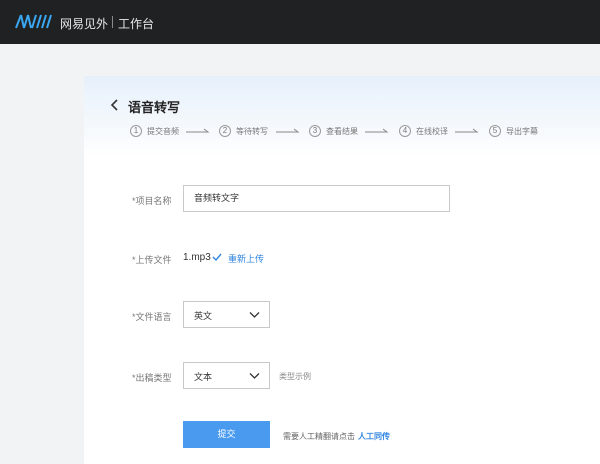 The image size is (600, 464). What do you see at coordinates (316, 198) in the screenshot?
I see `project-name-input: 音频转文字` at bounding box center [316, 198].